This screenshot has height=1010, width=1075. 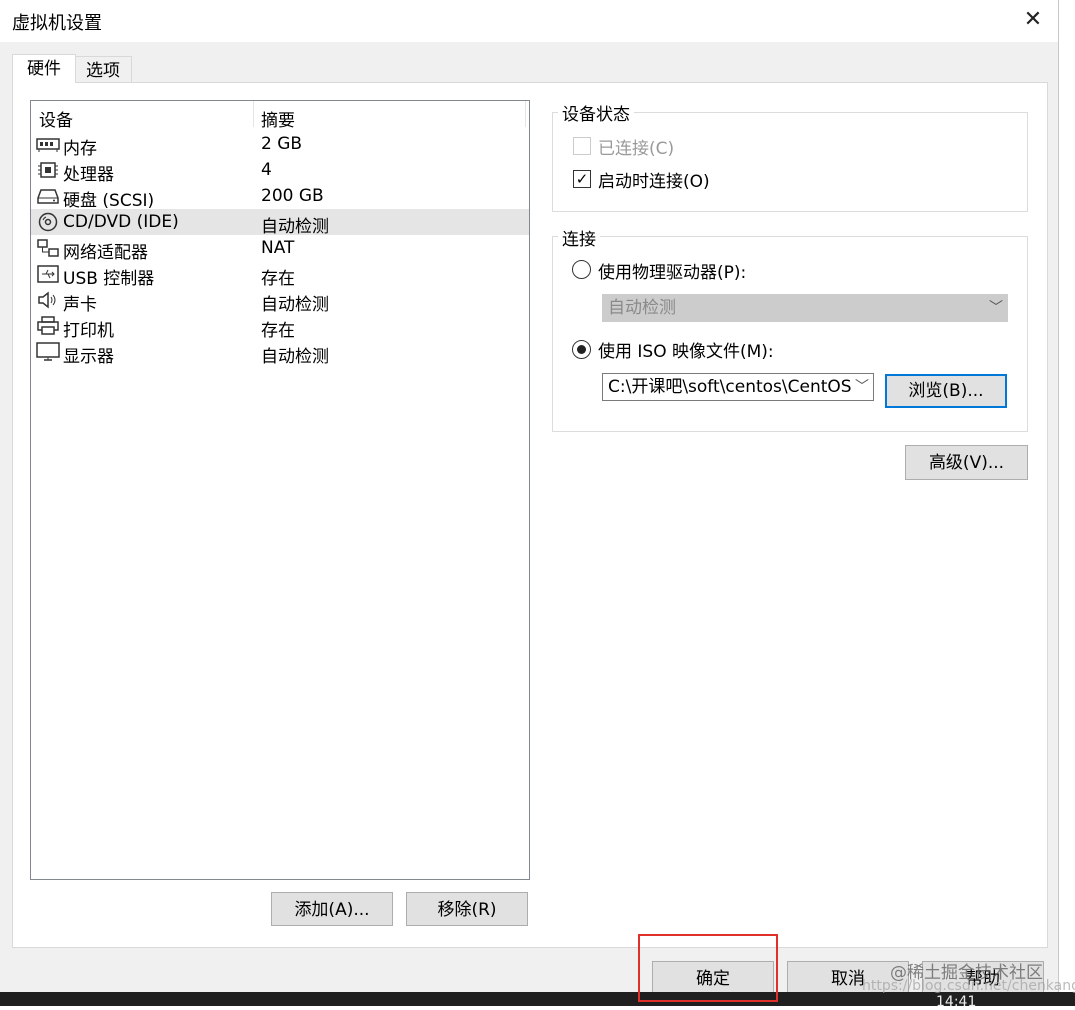 I want to click on device-summary: NAT, so click(x=278, y=248).